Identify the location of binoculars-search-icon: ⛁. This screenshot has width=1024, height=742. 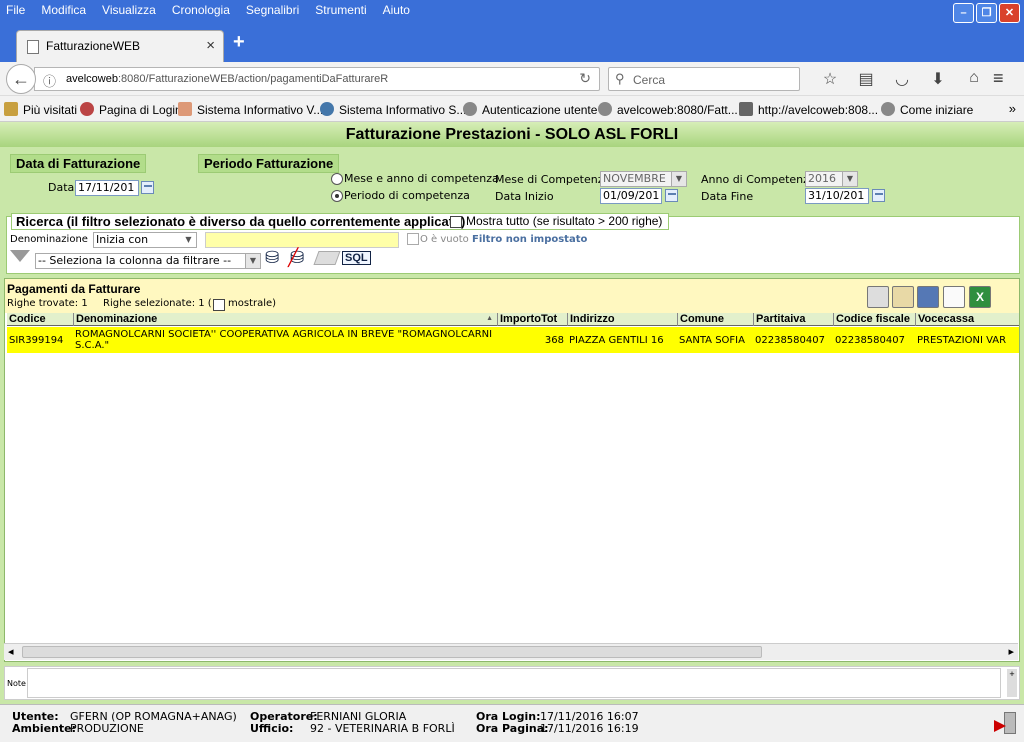
(272, 258).